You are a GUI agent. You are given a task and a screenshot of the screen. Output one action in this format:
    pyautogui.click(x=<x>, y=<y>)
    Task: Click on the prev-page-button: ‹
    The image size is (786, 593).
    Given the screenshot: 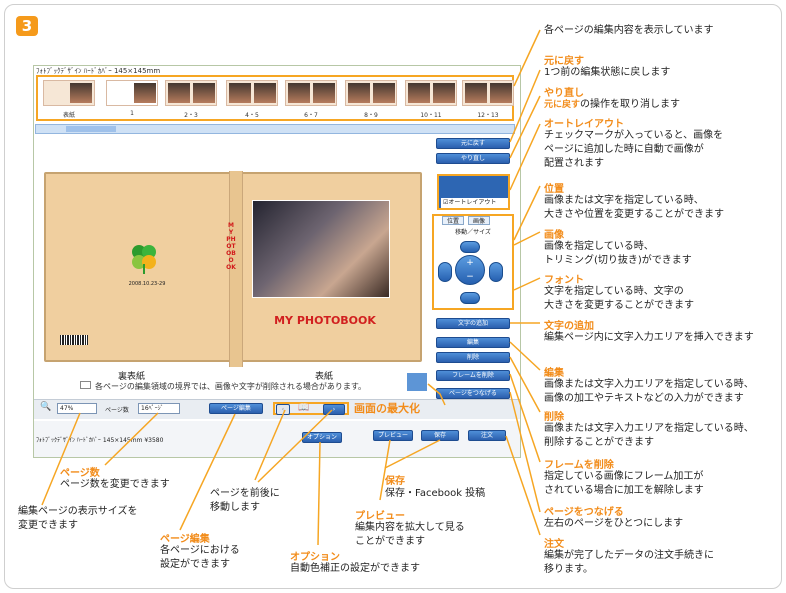 What is the action you would take?
    pyautogui.click(x=283, y=409)
    